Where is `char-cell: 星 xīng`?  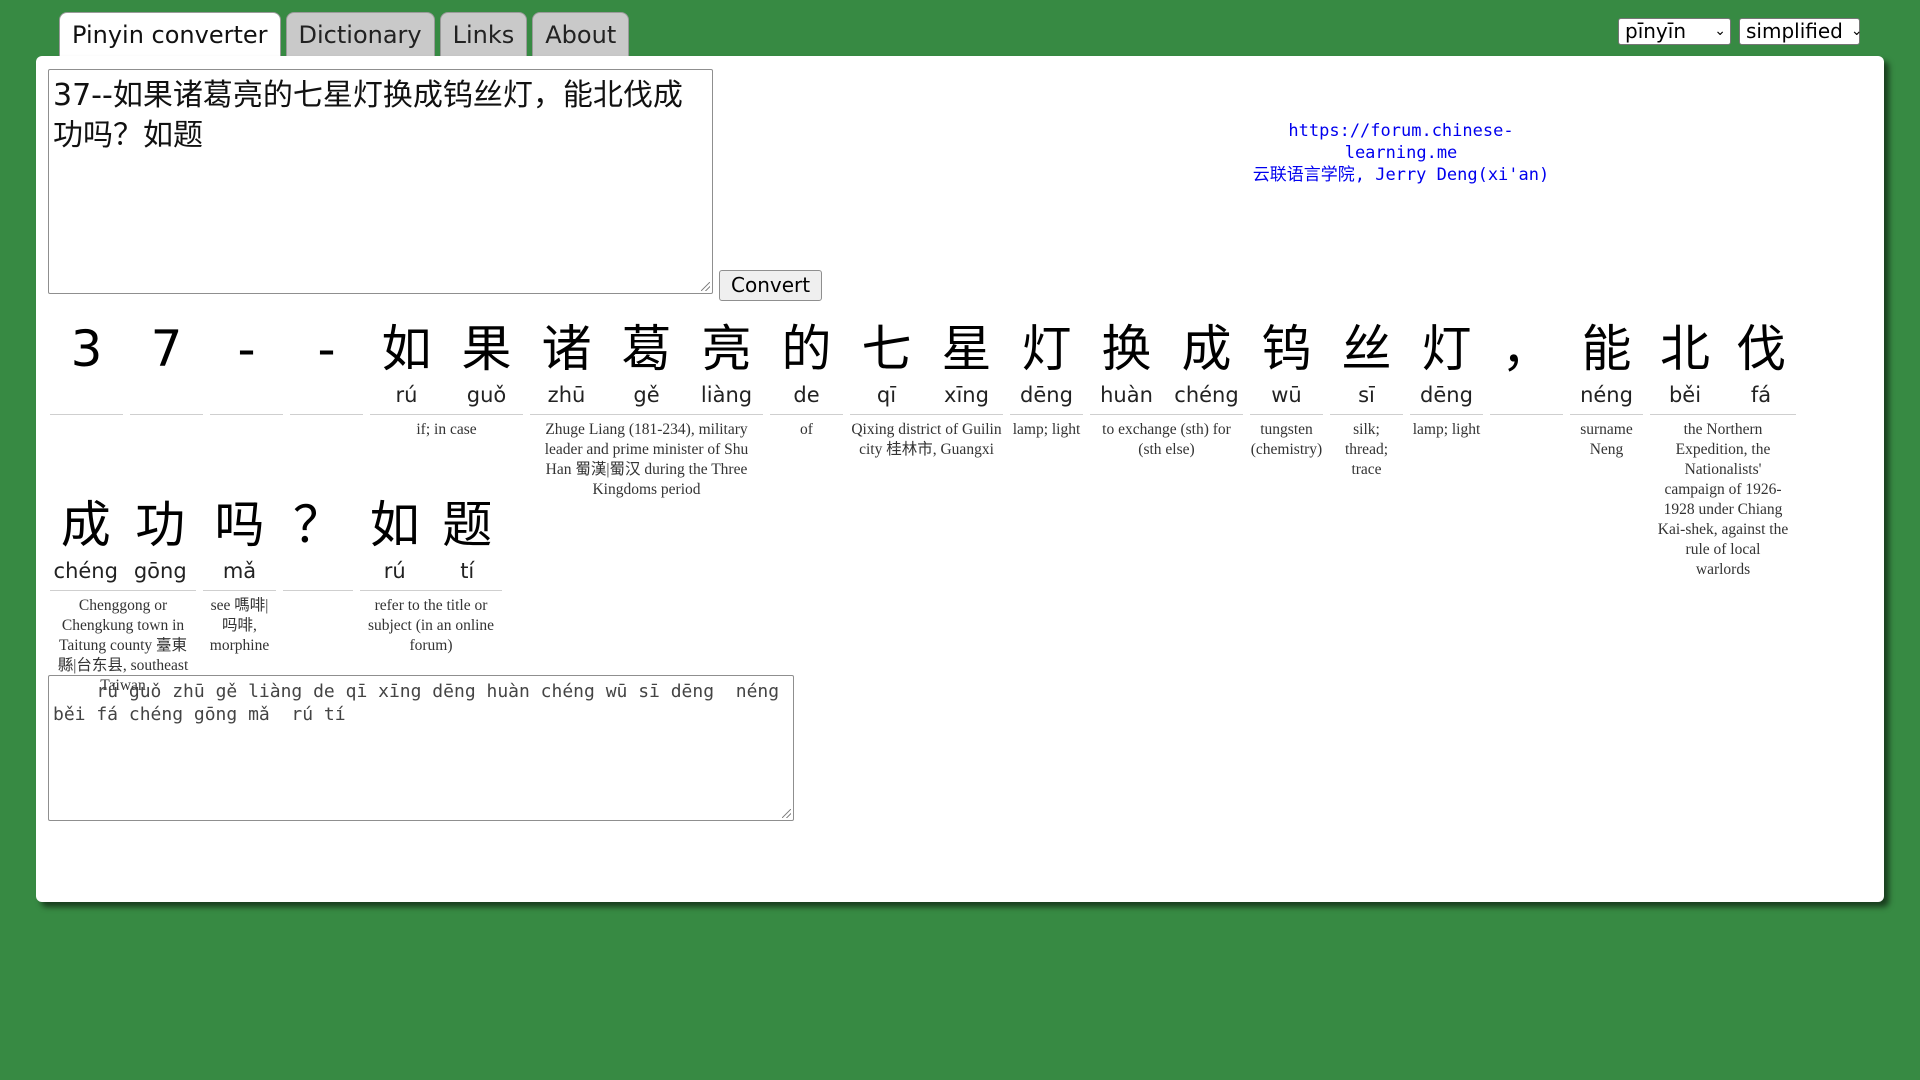
char-cell: 星 xīng is located at coordinates (966, 364).